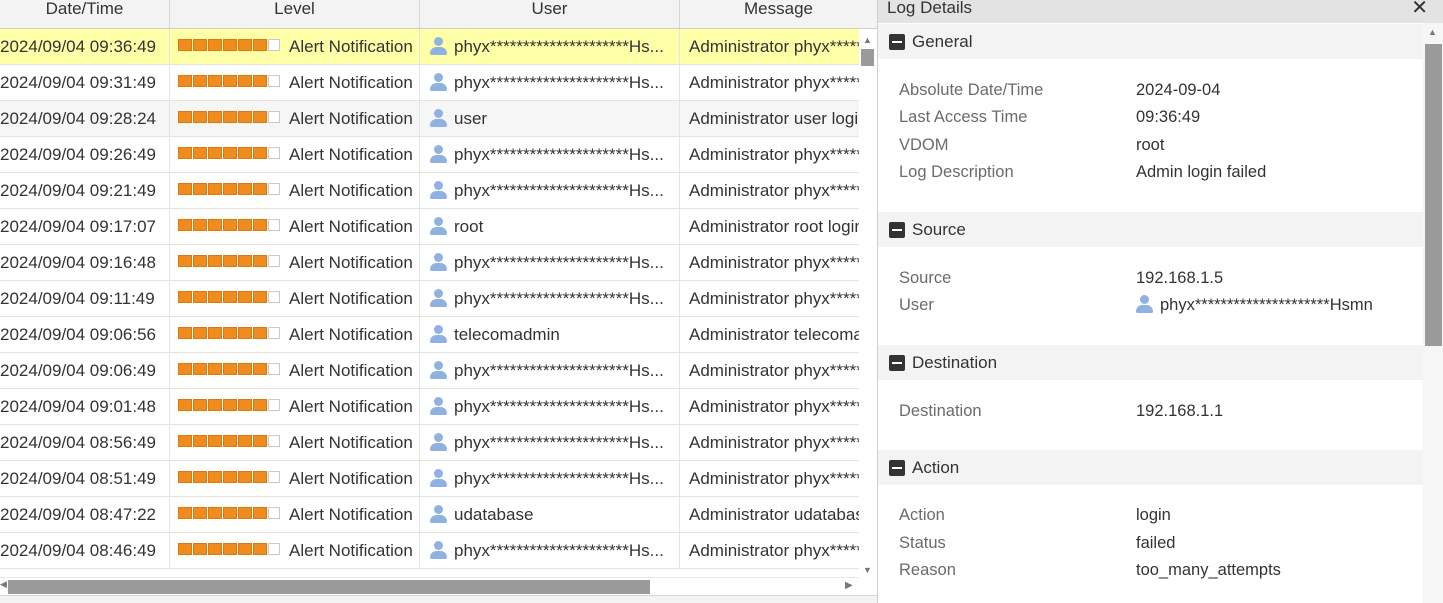 Image resolution: width=1443 pixels, height=603 pixels. What do you see at coordinates (550, 226) in the screenshot?
I see `user-cell: root` at bounding box center [550, 226].